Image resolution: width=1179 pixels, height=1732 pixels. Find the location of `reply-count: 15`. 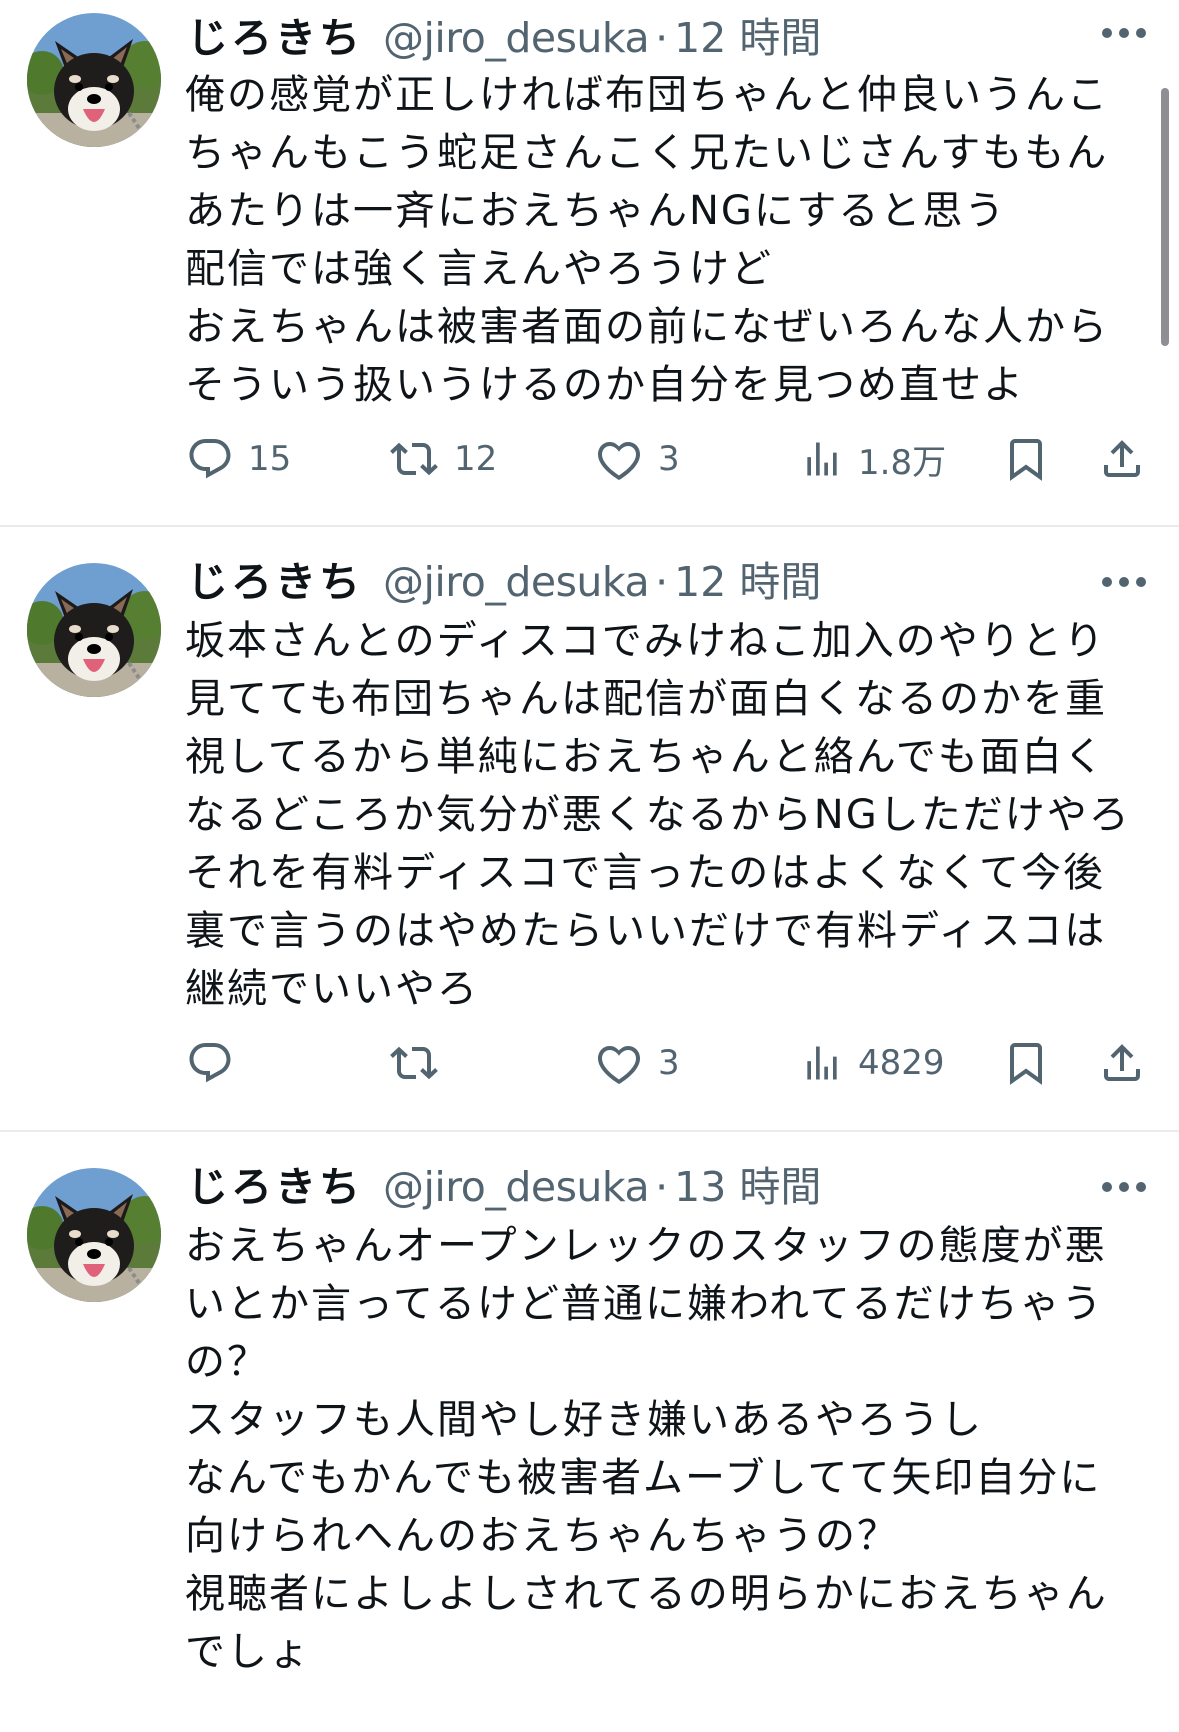

reply-count: 15 is located at coordinates (270, 459).